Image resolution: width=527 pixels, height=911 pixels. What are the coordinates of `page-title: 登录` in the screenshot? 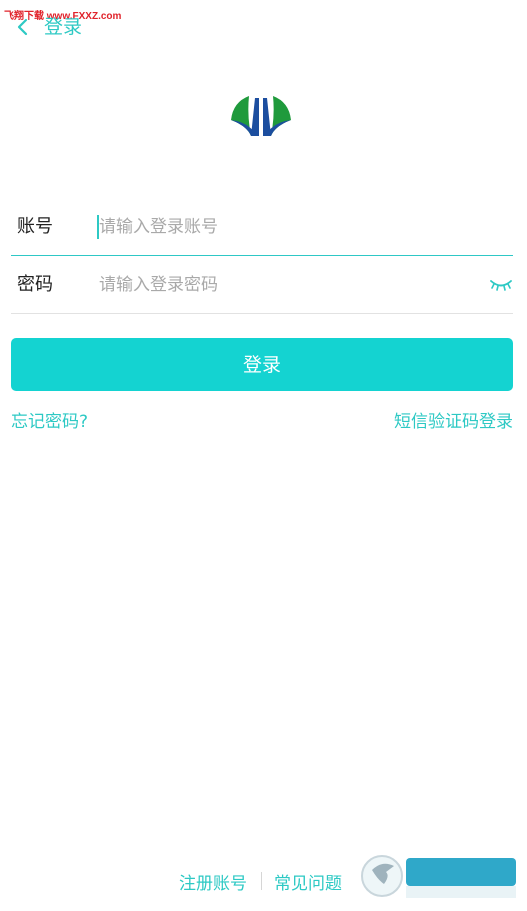 It's located at (63, 27).